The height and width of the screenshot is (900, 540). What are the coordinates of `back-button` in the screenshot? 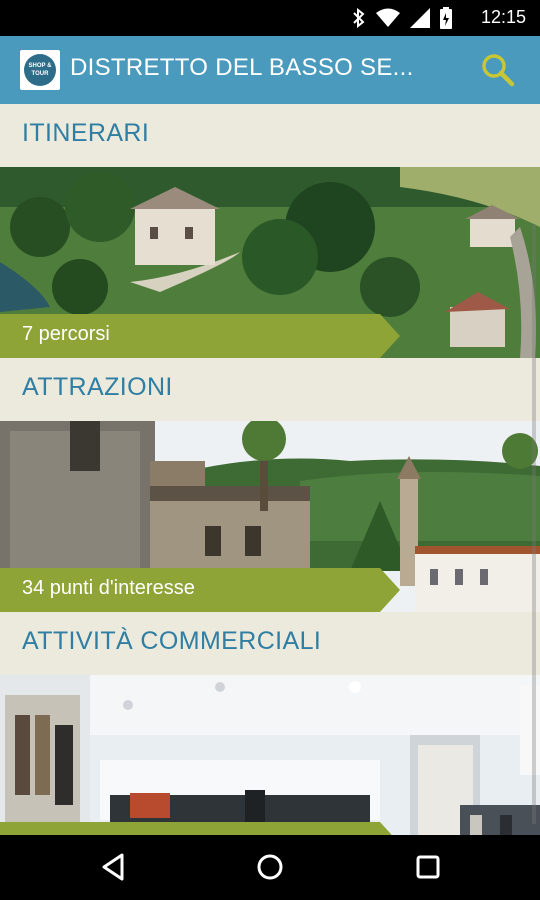 It's located at (114, 867).